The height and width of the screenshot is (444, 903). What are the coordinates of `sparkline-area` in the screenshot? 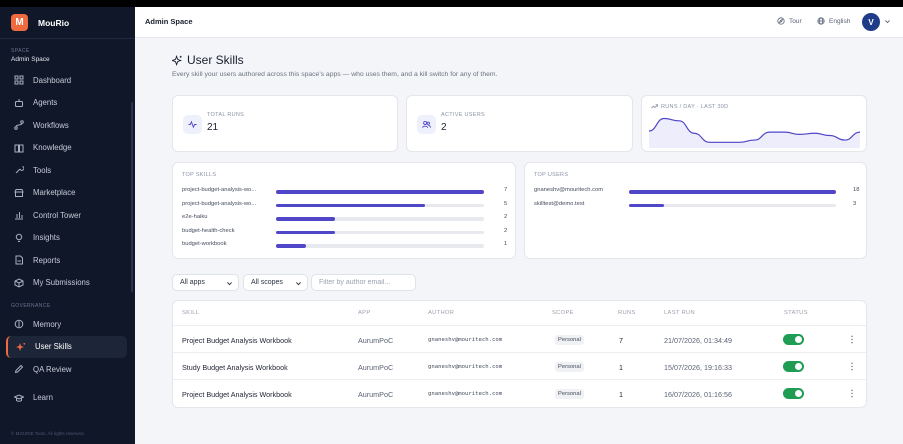 It's located at (754, 133).